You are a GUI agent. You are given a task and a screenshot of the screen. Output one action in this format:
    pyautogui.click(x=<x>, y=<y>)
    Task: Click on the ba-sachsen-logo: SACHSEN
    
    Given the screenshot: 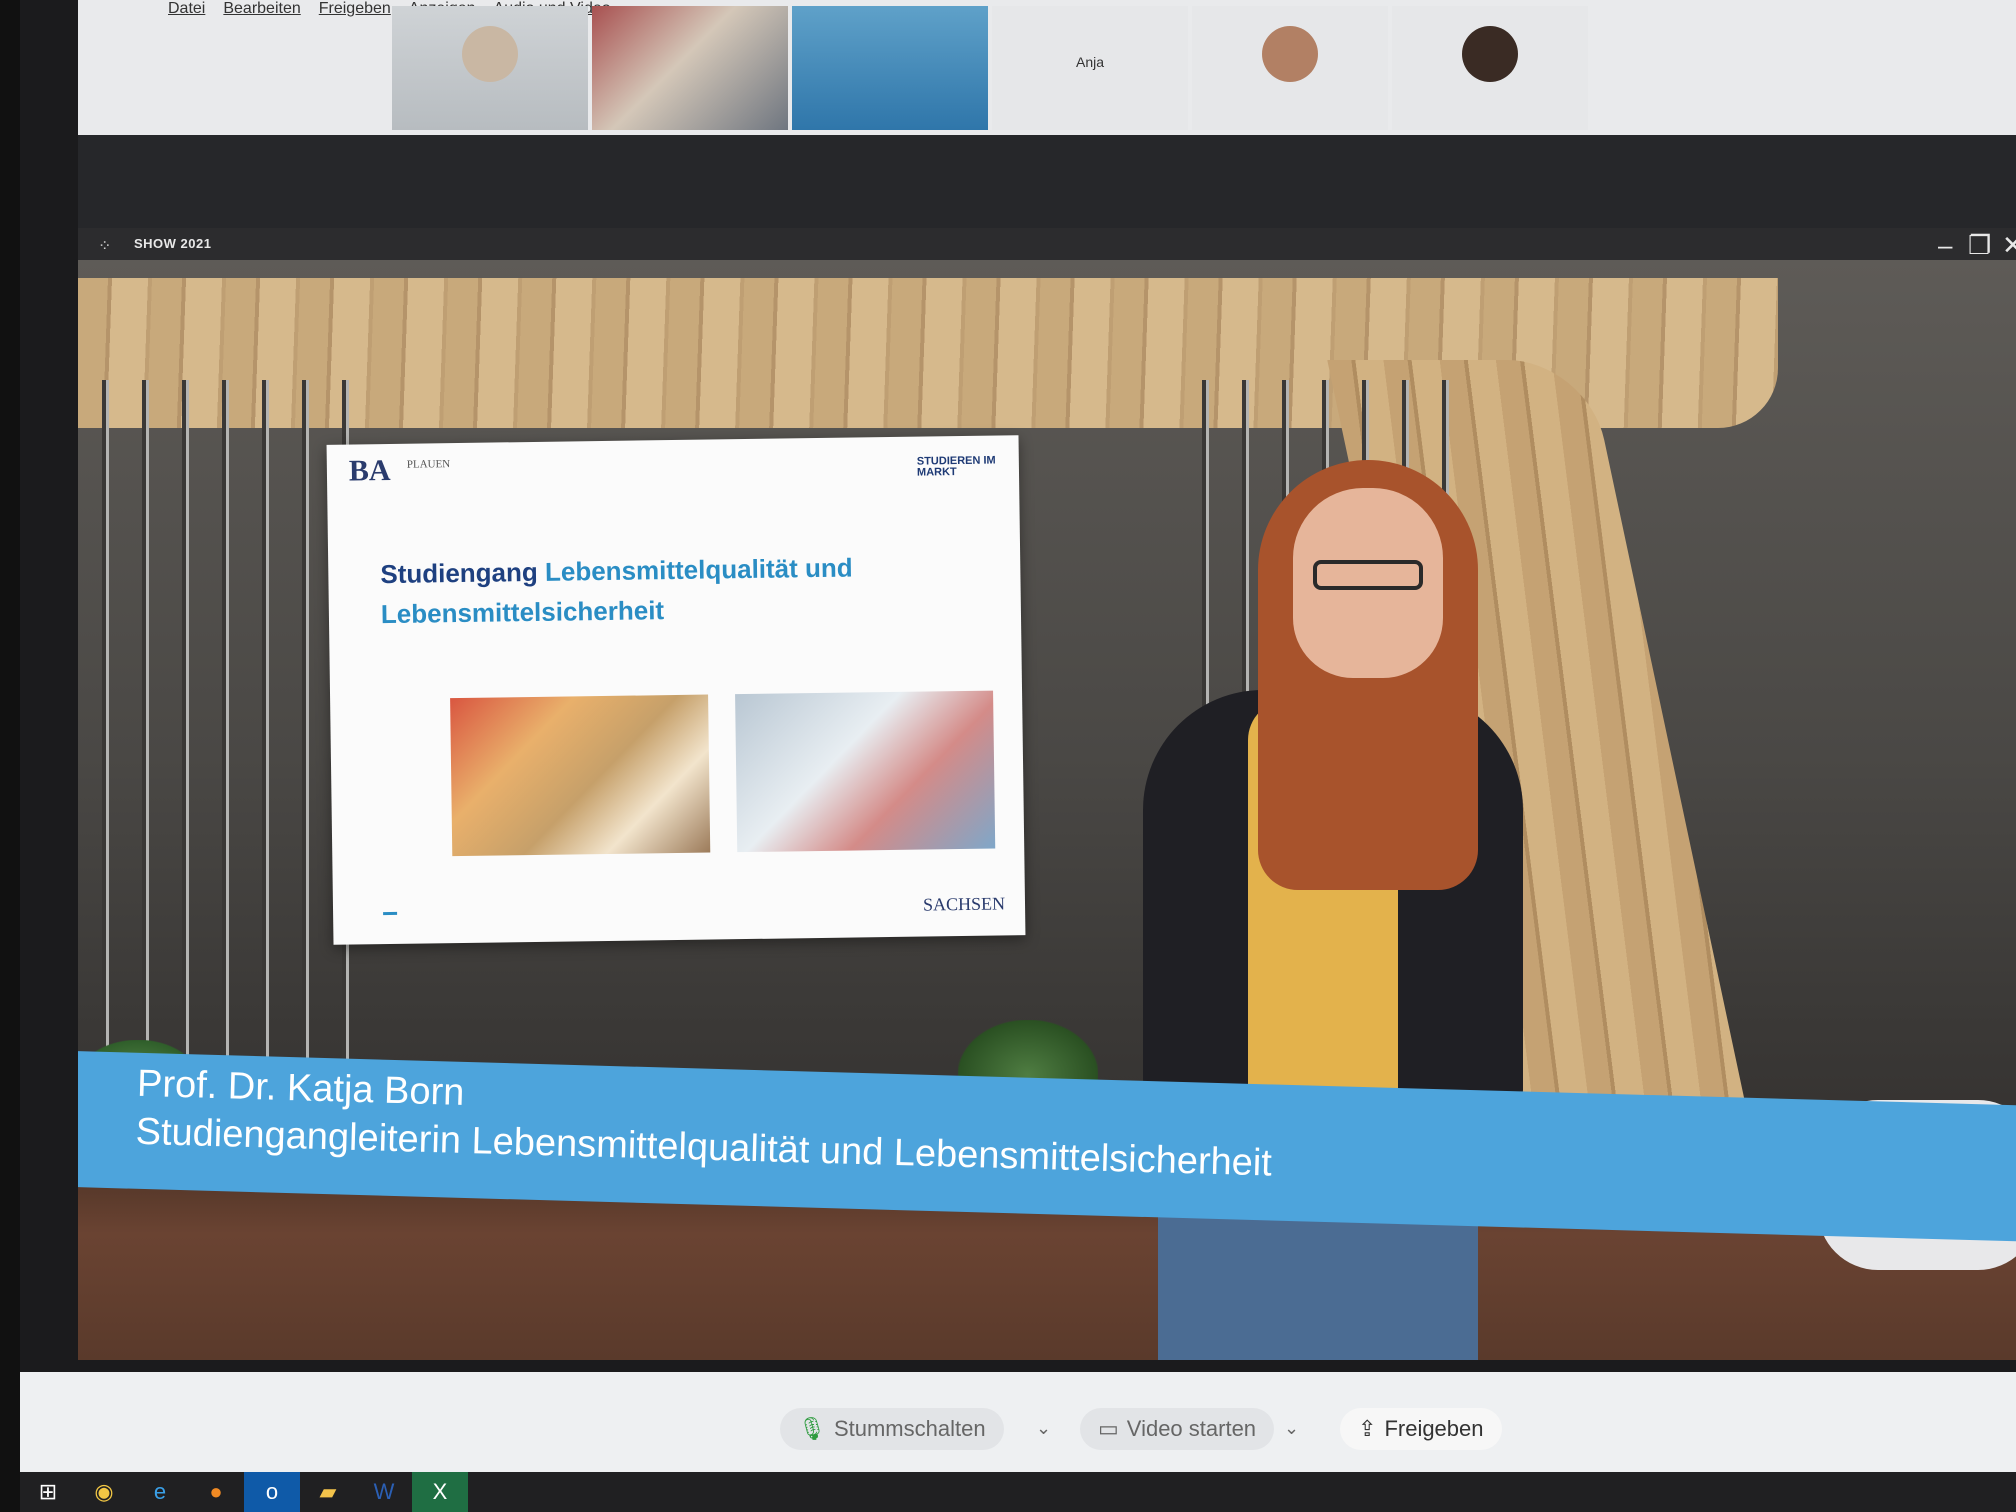 What is the action you would take?
    pyautogui.click(x=964, y=904)
    